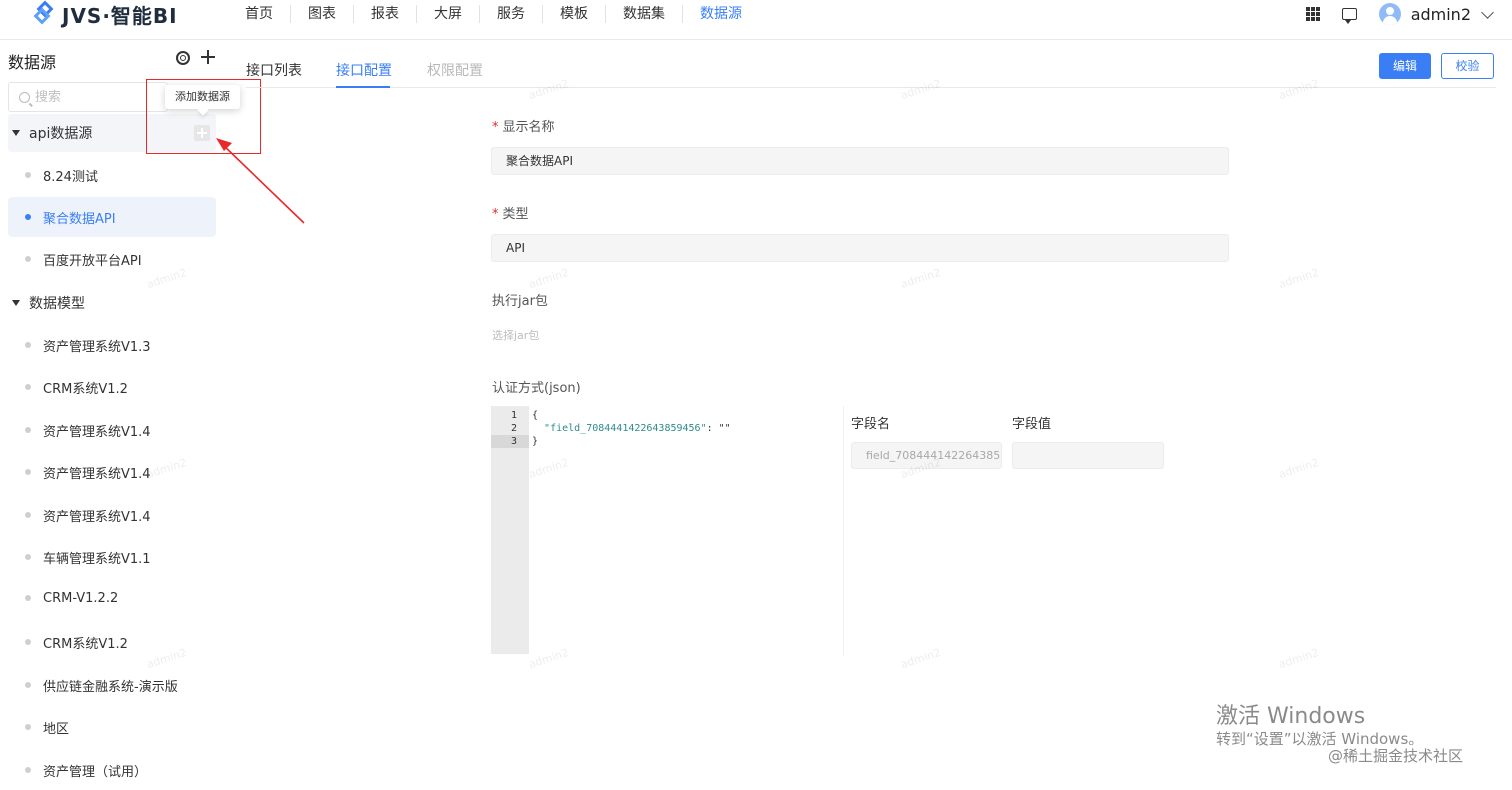 Image resolution: width=1512 pixels, height=790 pixels. I want to click on code-line: {, so click(535, 415).